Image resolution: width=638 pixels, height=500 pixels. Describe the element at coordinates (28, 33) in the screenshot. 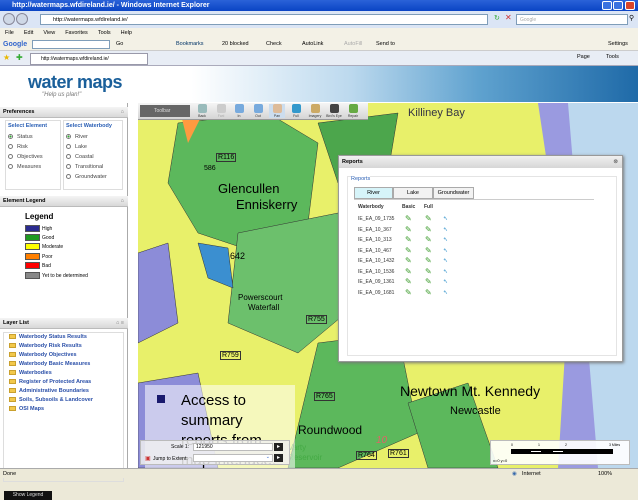

I see `menu-edit: Edit` at that location.